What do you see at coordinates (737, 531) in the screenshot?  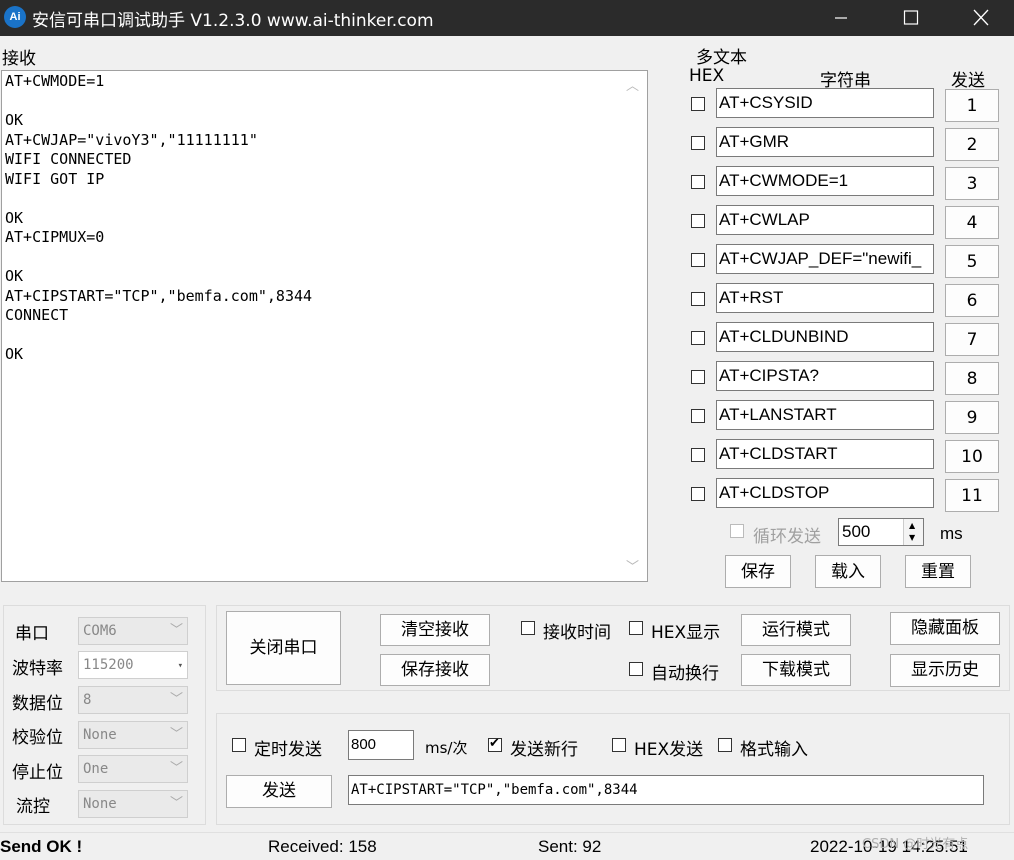 I see `loop-send-checkbox` at bounding box center [737, 531].